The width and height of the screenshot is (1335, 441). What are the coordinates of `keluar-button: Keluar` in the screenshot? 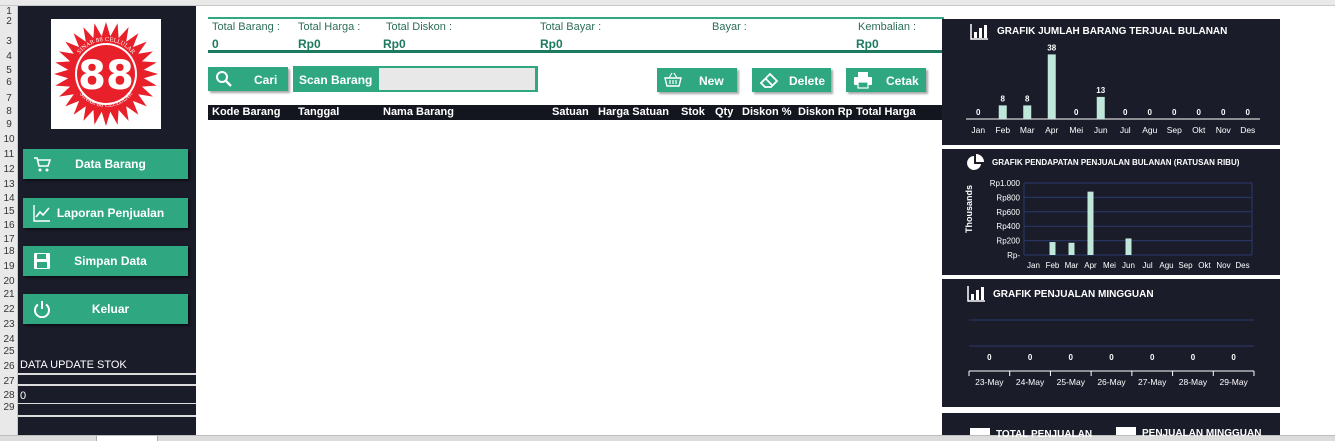 It's located at (105, 309).